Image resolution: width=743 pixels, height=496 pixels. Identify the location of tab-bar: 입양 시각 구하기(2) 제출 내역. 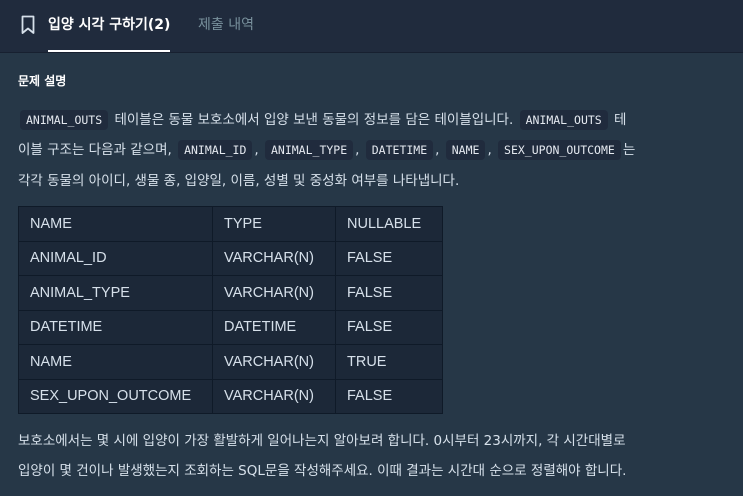
(371, 26).